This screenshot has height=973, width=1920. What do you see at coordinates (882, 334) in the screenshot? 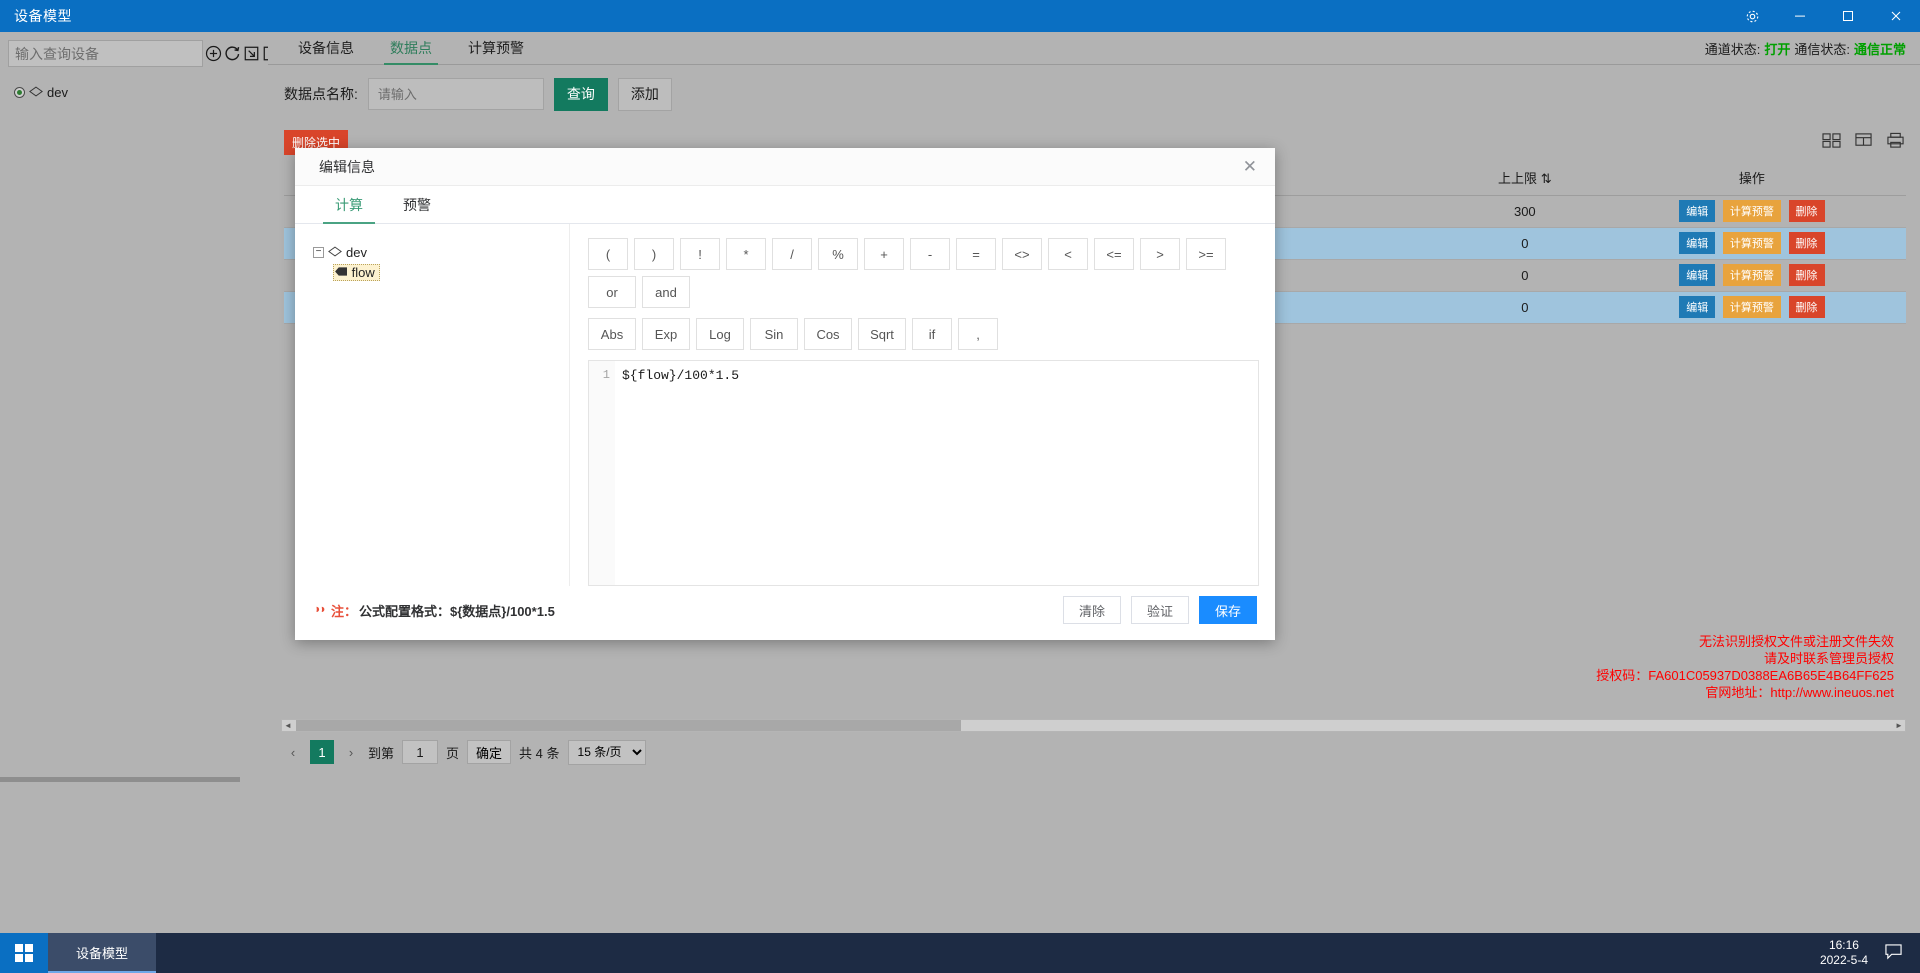
I see `fn-sqrt: Sqrt` at bounding box center [882, 334].